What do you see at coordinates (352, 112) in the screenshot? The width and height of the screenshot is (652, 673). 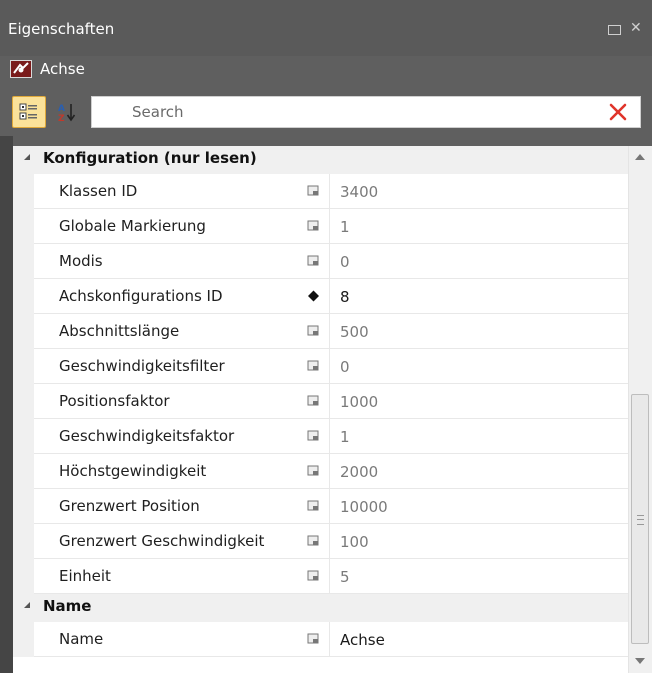 I see `search-input` at bounding box center [352, 112].